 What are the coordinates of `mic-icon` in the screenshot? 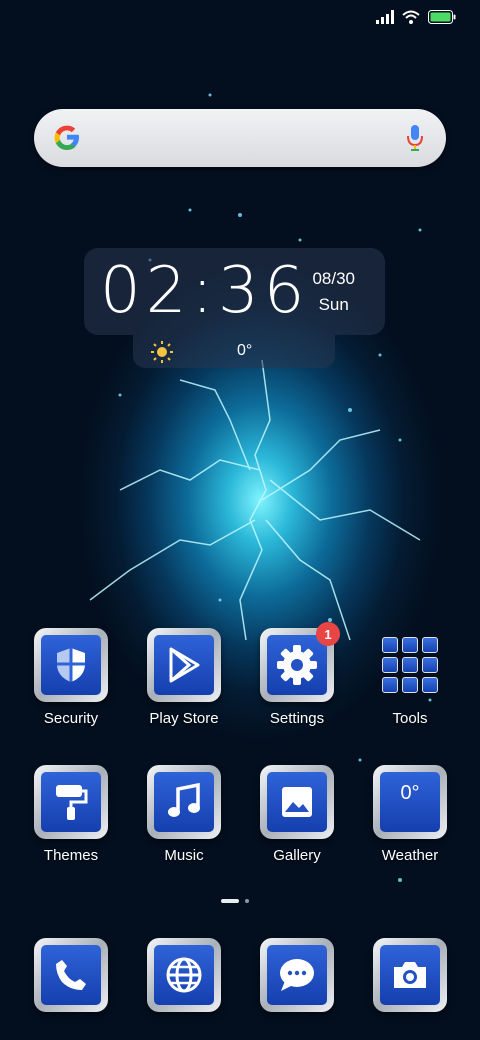 It's located at (415, 138).